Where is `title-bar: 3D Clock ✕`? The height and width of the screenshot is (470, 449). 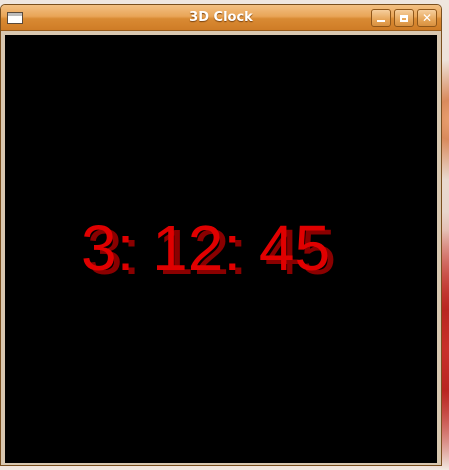 title-bar: 3D Clock ✕ is located at coordinates (221, 18).